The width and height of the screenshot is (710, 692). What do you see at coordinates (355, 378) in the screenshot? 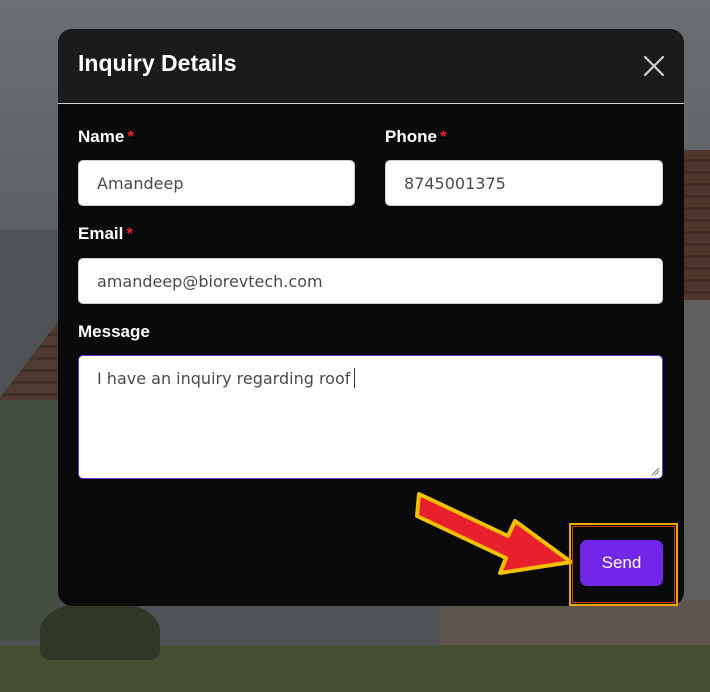
I see `text-caret` at bounding box center [355, 378].